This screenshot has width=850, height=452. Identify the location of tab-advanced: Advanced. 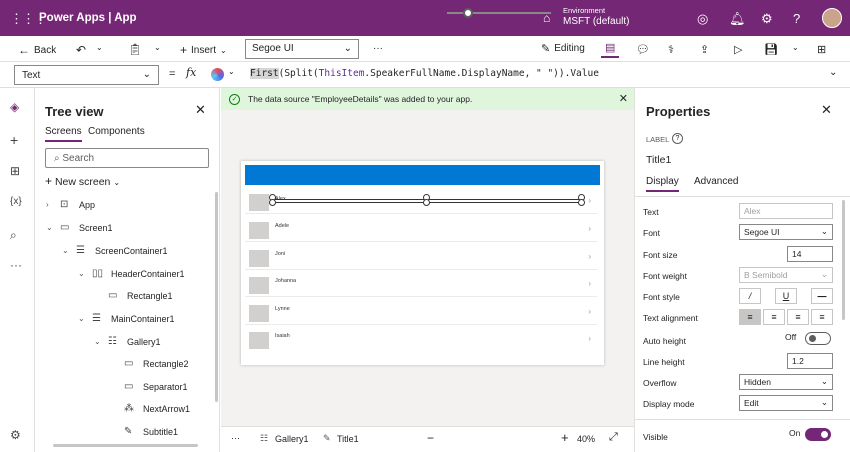
(716, 181).